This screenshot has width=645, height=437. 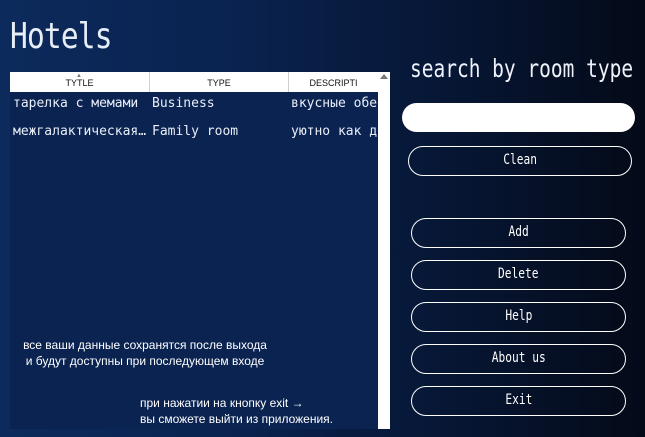 I want to click on help-button: Help, so click(x=518, y=317).